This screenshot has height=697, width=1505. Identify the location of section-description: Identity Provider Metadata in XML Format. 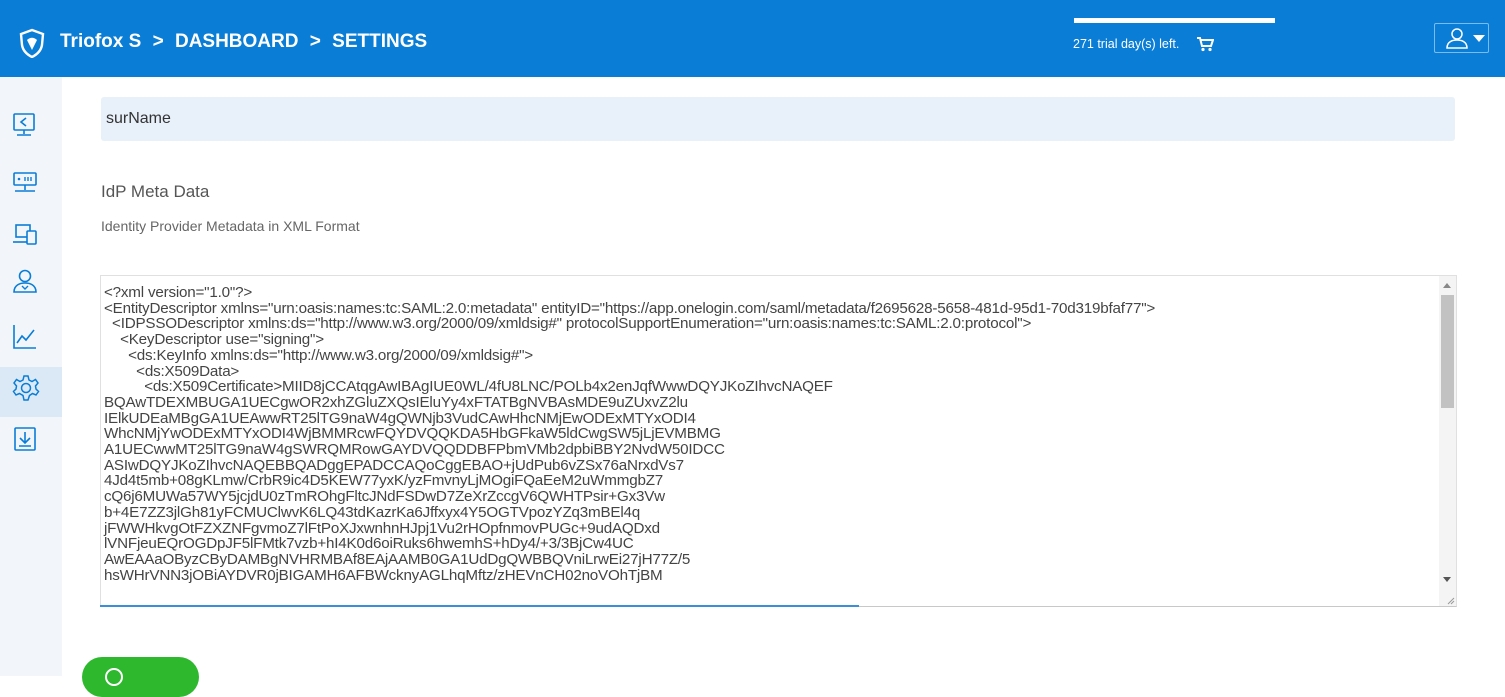
(230, 226).